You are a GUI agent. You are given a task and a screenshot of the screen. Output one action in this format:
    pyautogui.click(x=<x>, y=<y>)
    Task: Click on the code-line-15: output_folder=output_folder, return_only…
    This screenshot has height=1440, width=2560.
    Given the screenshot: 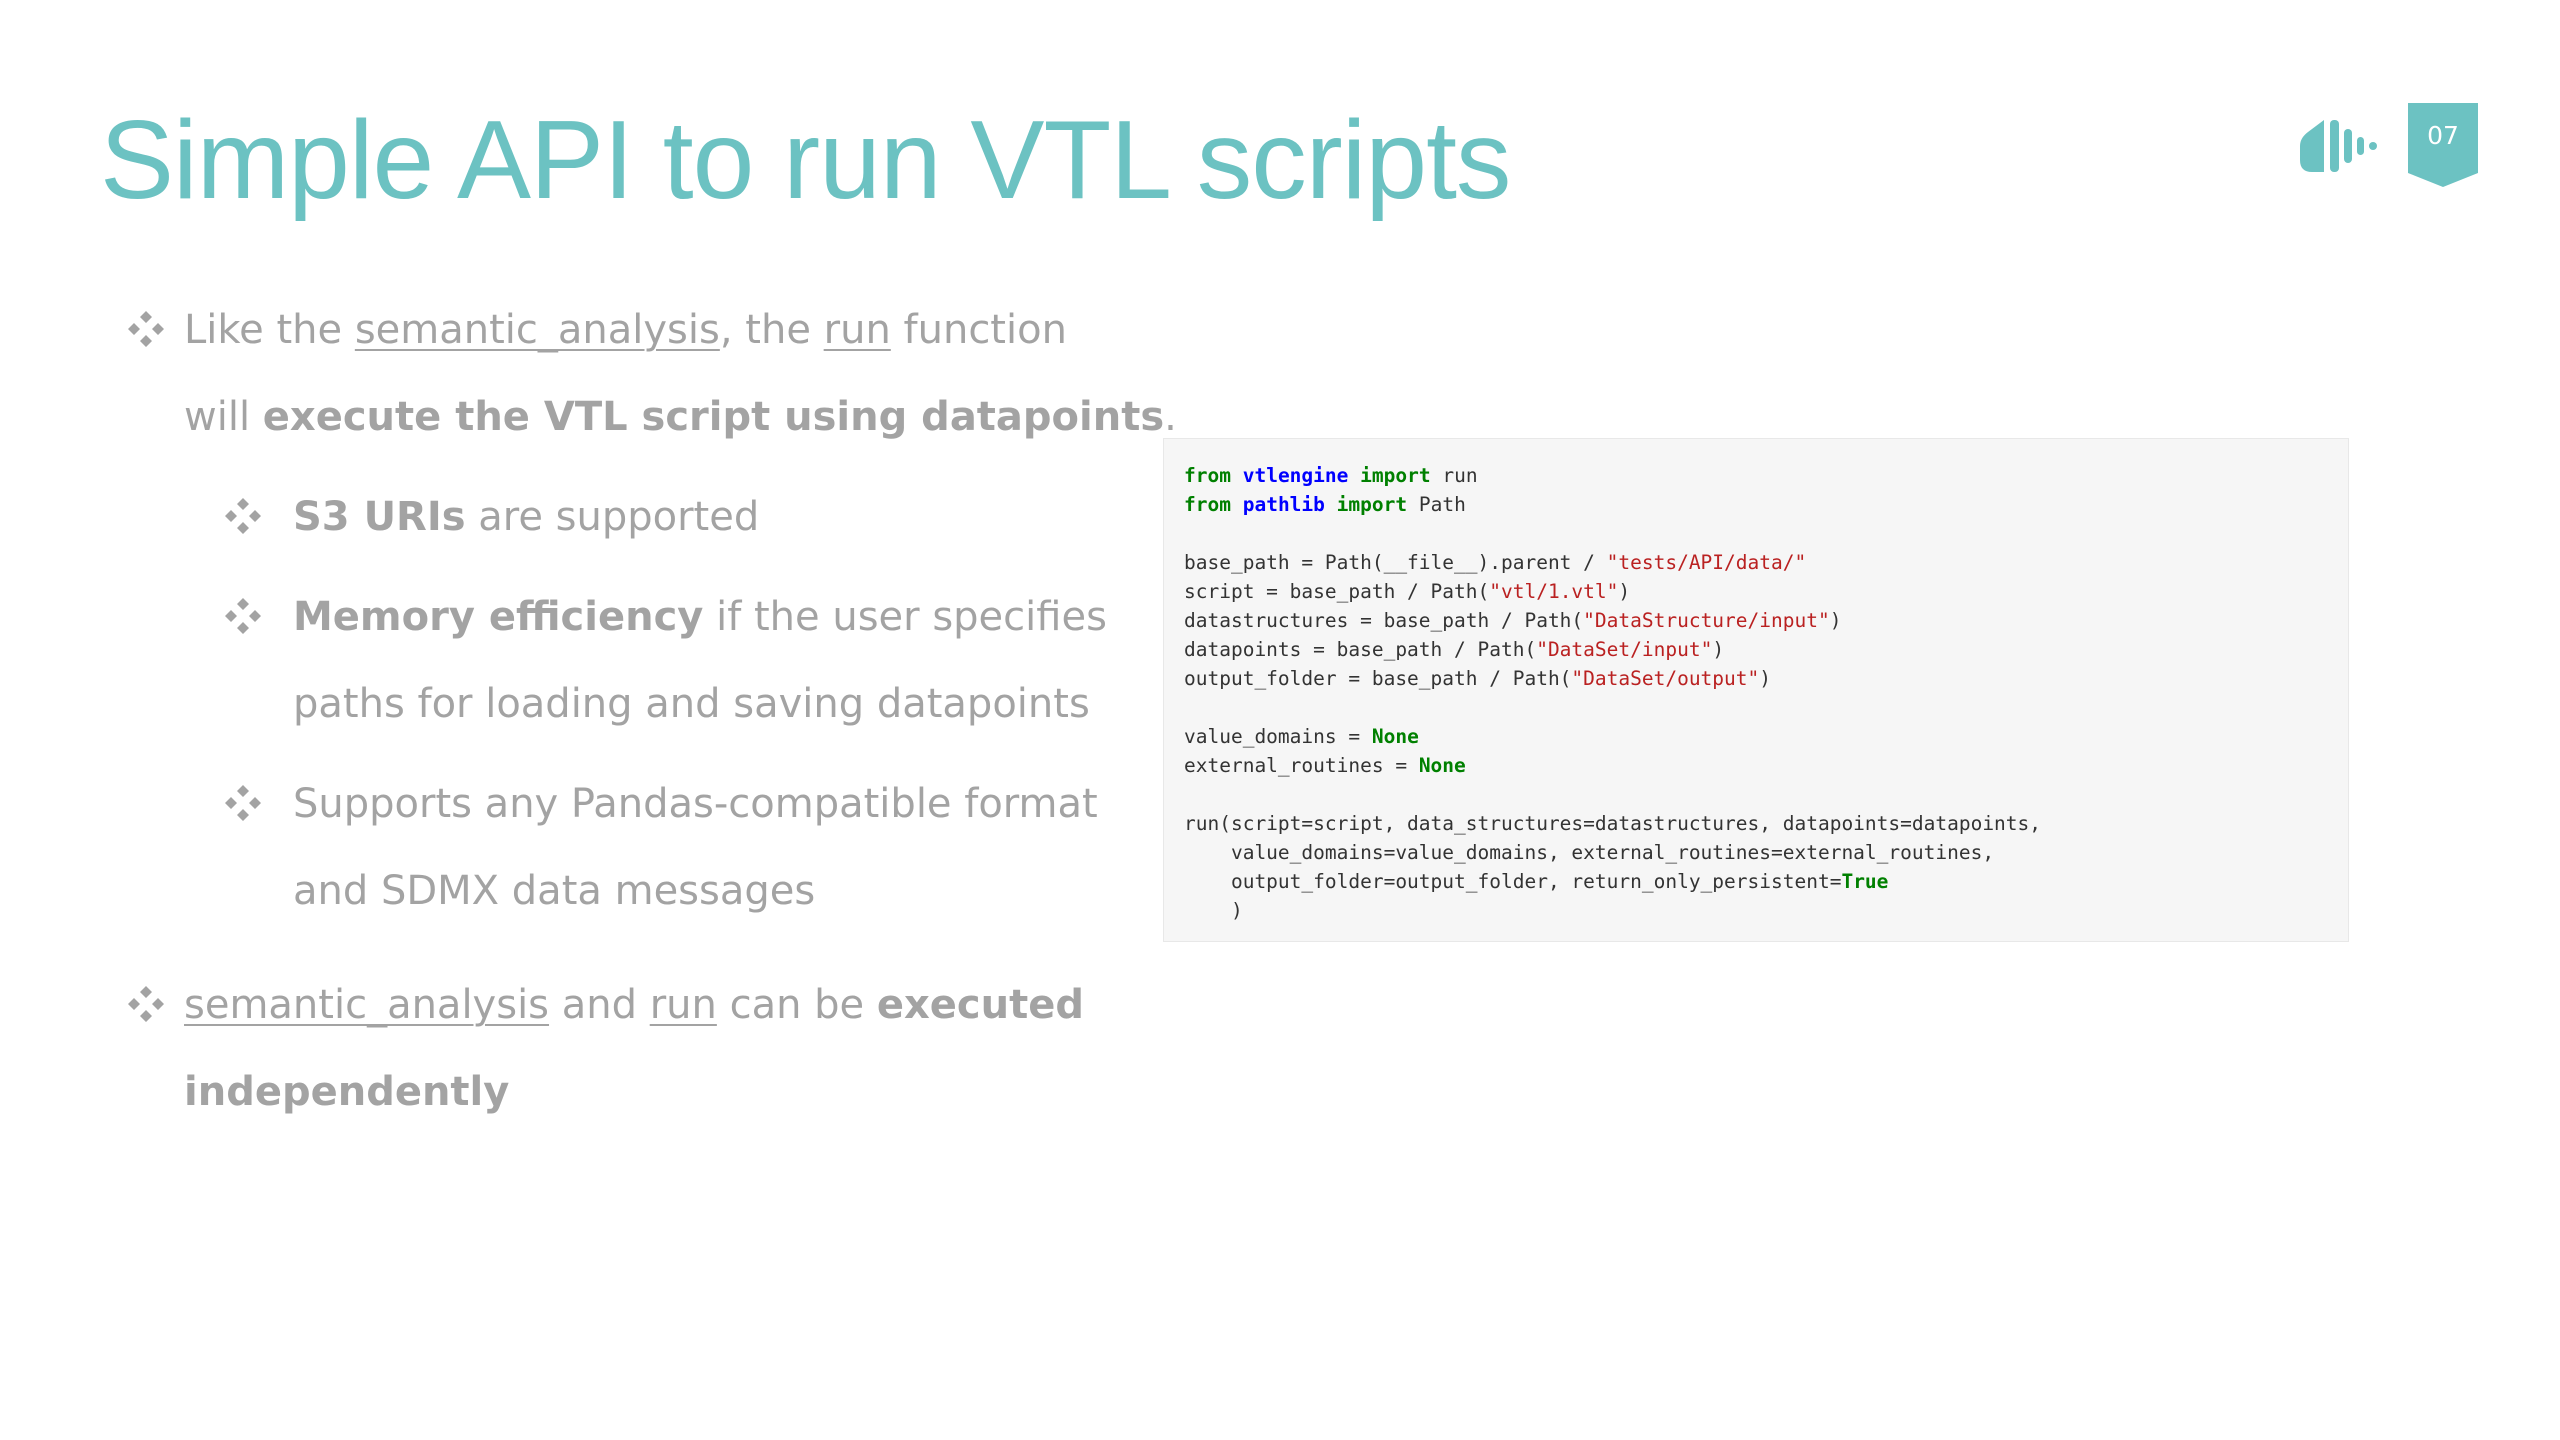 What is the action you would take?
    pyautogui.click(x=1612, y=881)
    